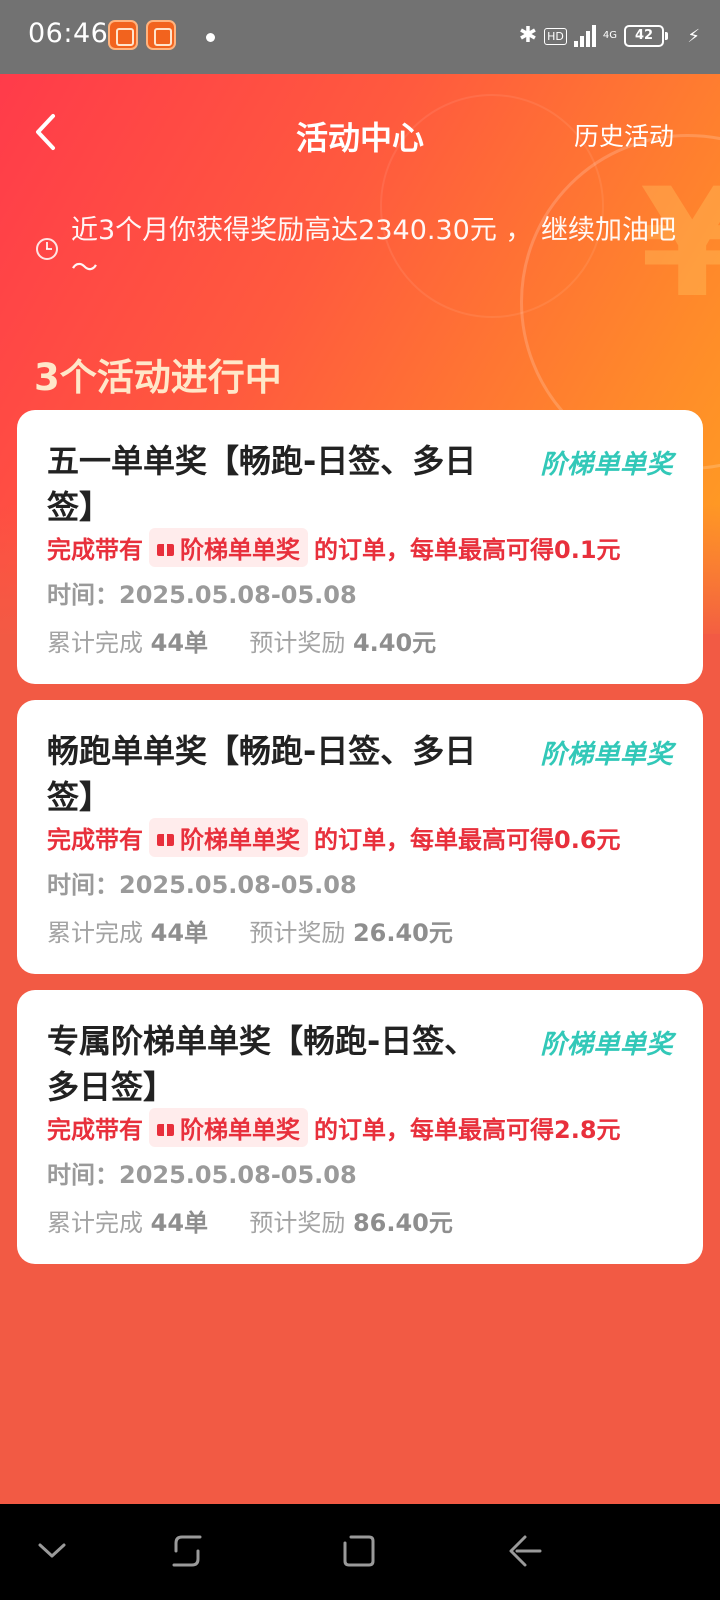 The height and width of the screenshot is (1600, 720). I want to click on activity-stats: 累计完成 44单 预计奖励 26.40元, so click(250, 933).